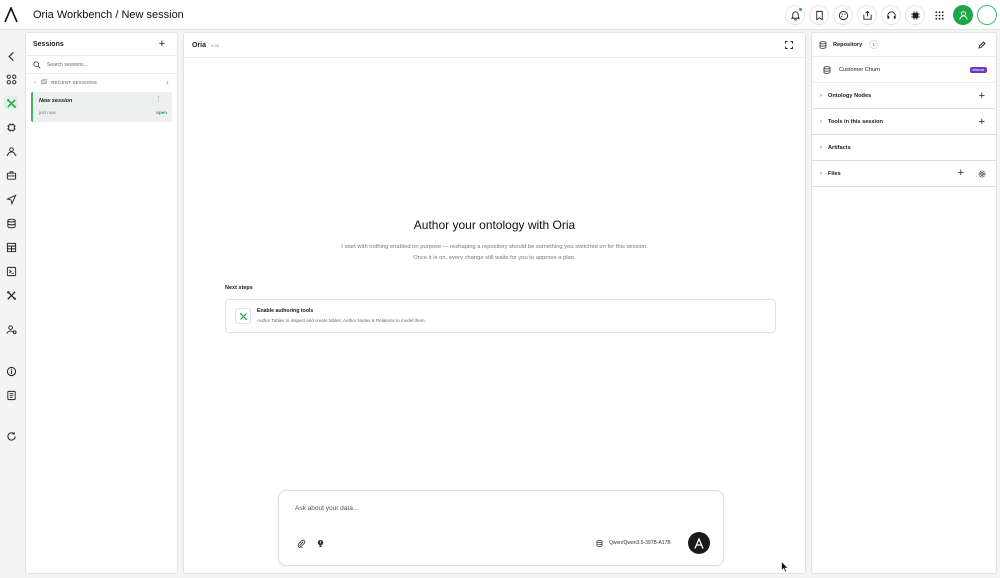 The height and width of the screenshot is (578, 1000). Describe the element at coordinates (37, 64) in the screenshot. I see `search-icon` at that location.